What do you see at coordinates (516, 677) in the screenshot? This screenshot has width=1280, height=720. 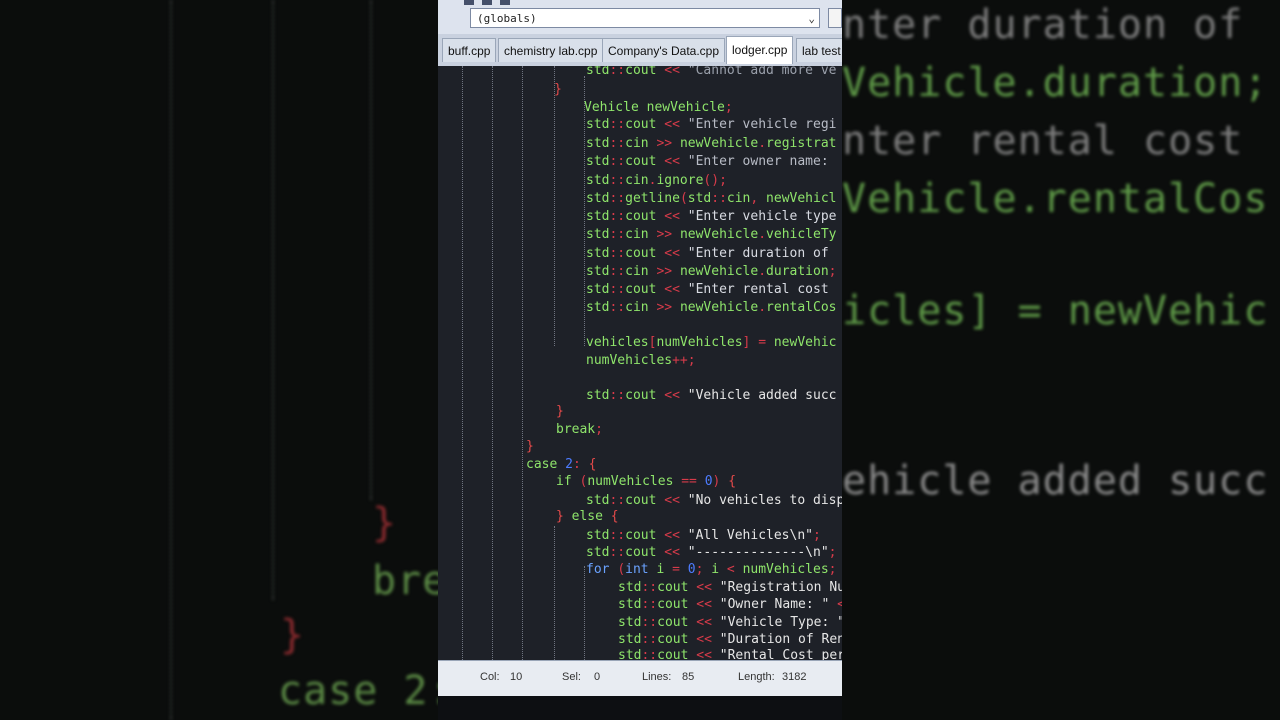 I see `status-col-value: 10` at bounding box center [516, 677].